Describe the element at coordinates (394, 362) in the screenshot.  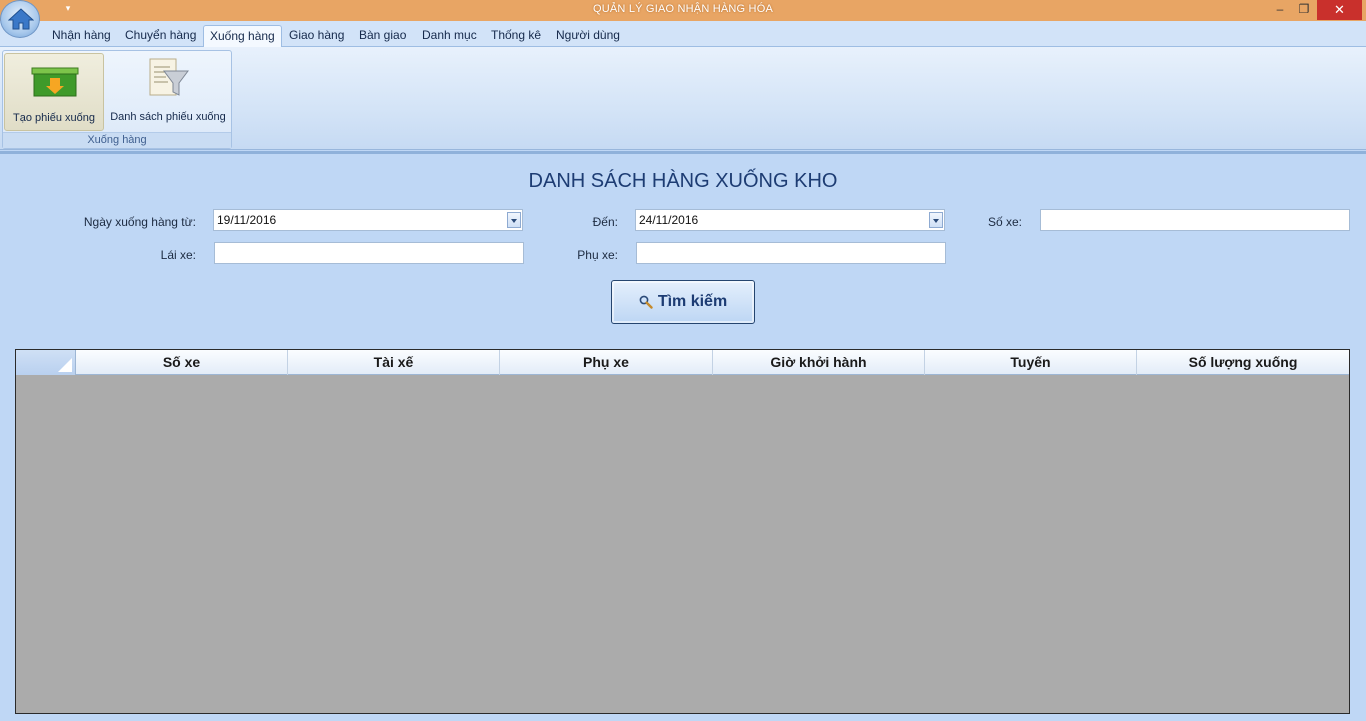
I see `column-header-tai-xe: Tài xế` at that location.